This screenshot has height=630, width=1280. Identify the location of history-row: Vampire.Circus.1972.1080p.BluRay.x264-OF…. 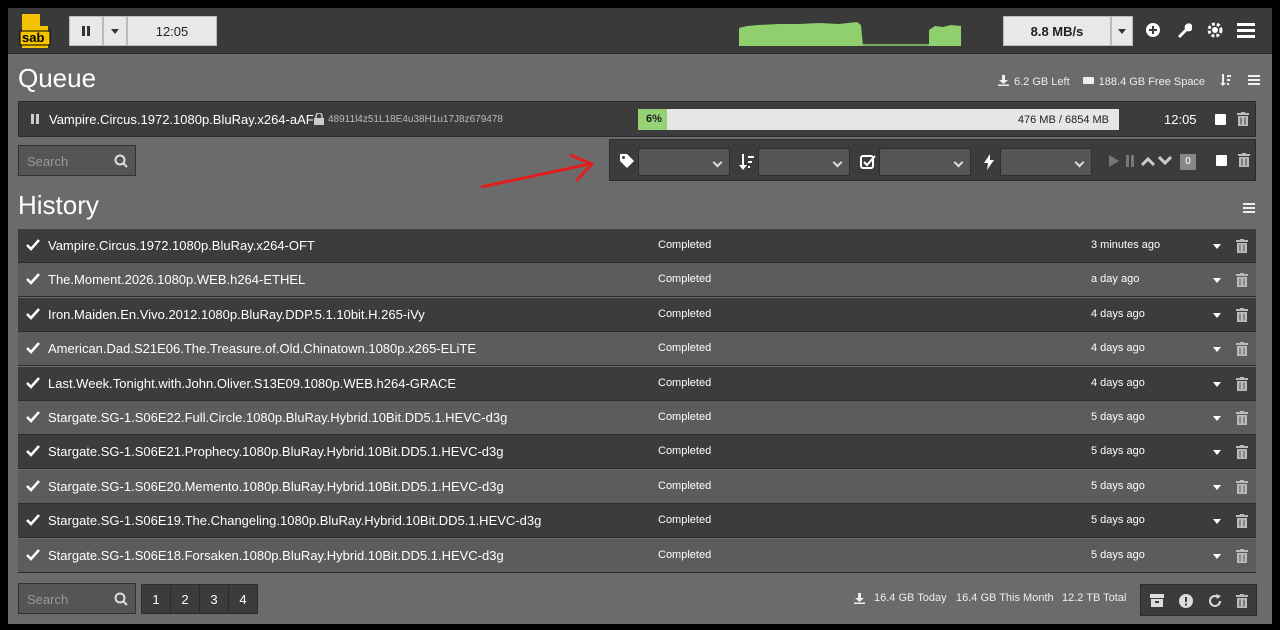
(637, 246).